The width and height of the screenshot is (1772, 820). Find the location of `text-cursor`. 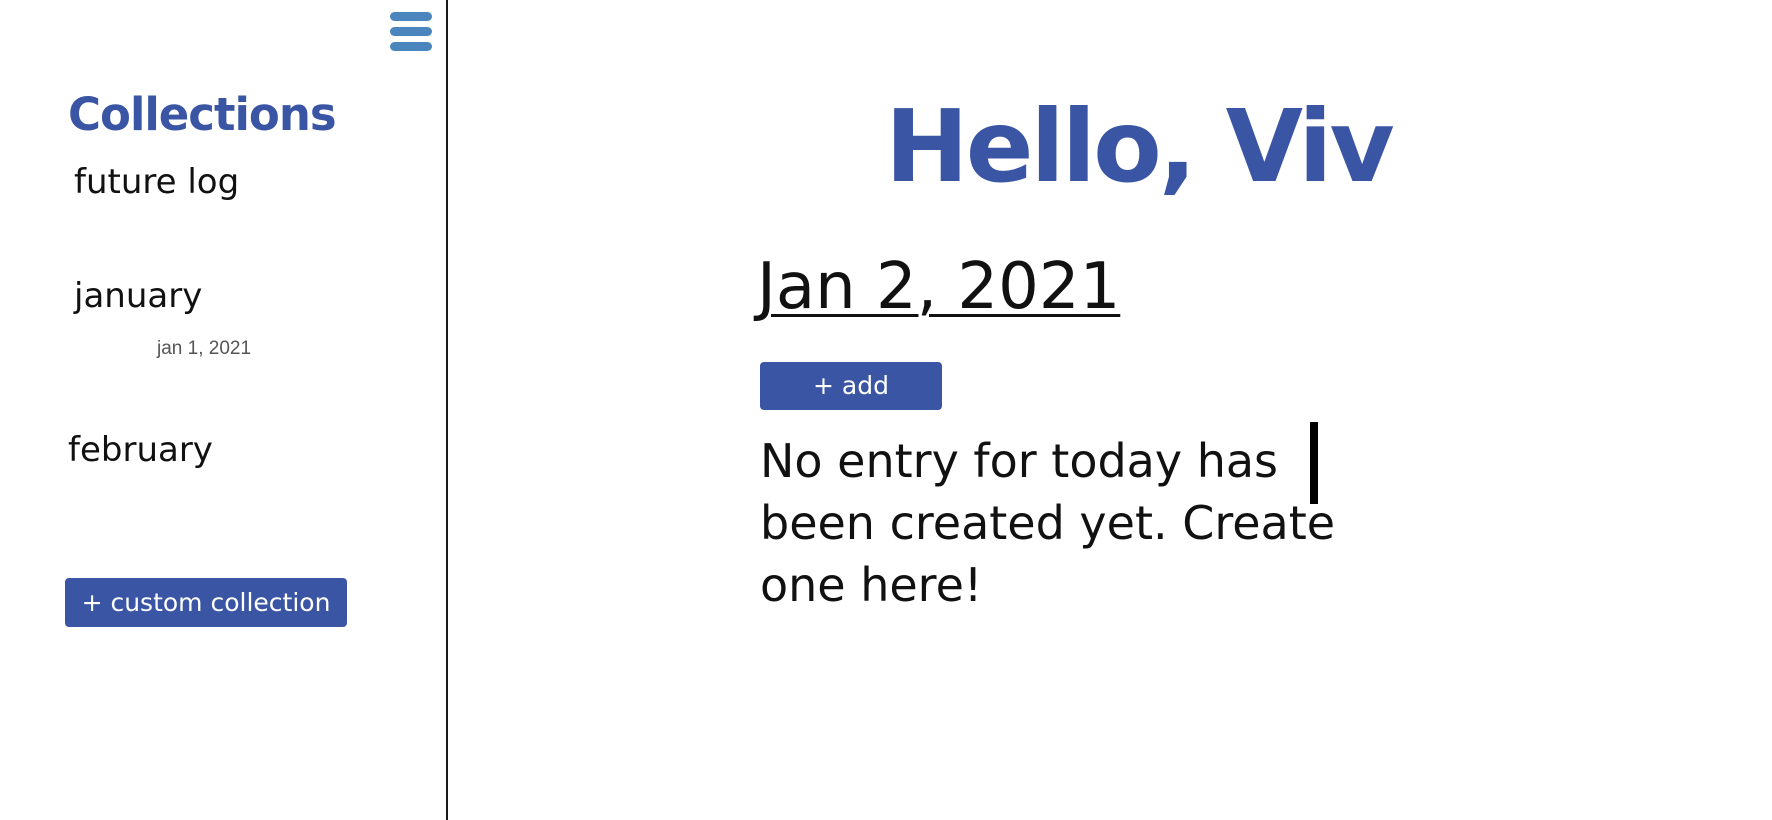

text-cursor is located at coordinates (1314, 463).